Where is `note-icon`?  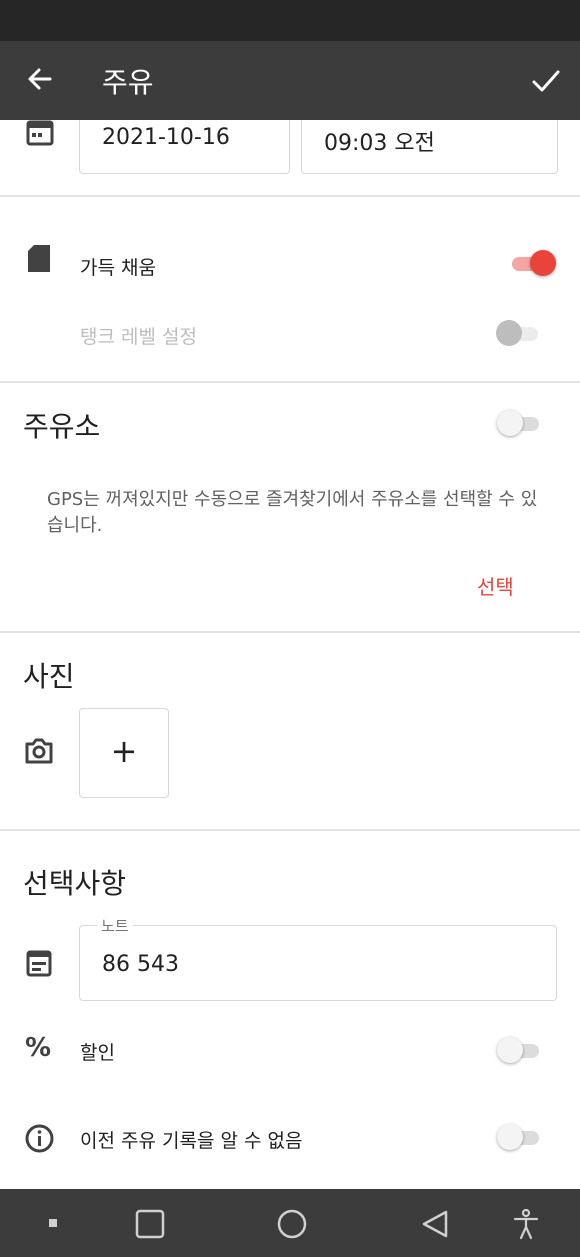 note-icon is located at coordinates (39, 963).